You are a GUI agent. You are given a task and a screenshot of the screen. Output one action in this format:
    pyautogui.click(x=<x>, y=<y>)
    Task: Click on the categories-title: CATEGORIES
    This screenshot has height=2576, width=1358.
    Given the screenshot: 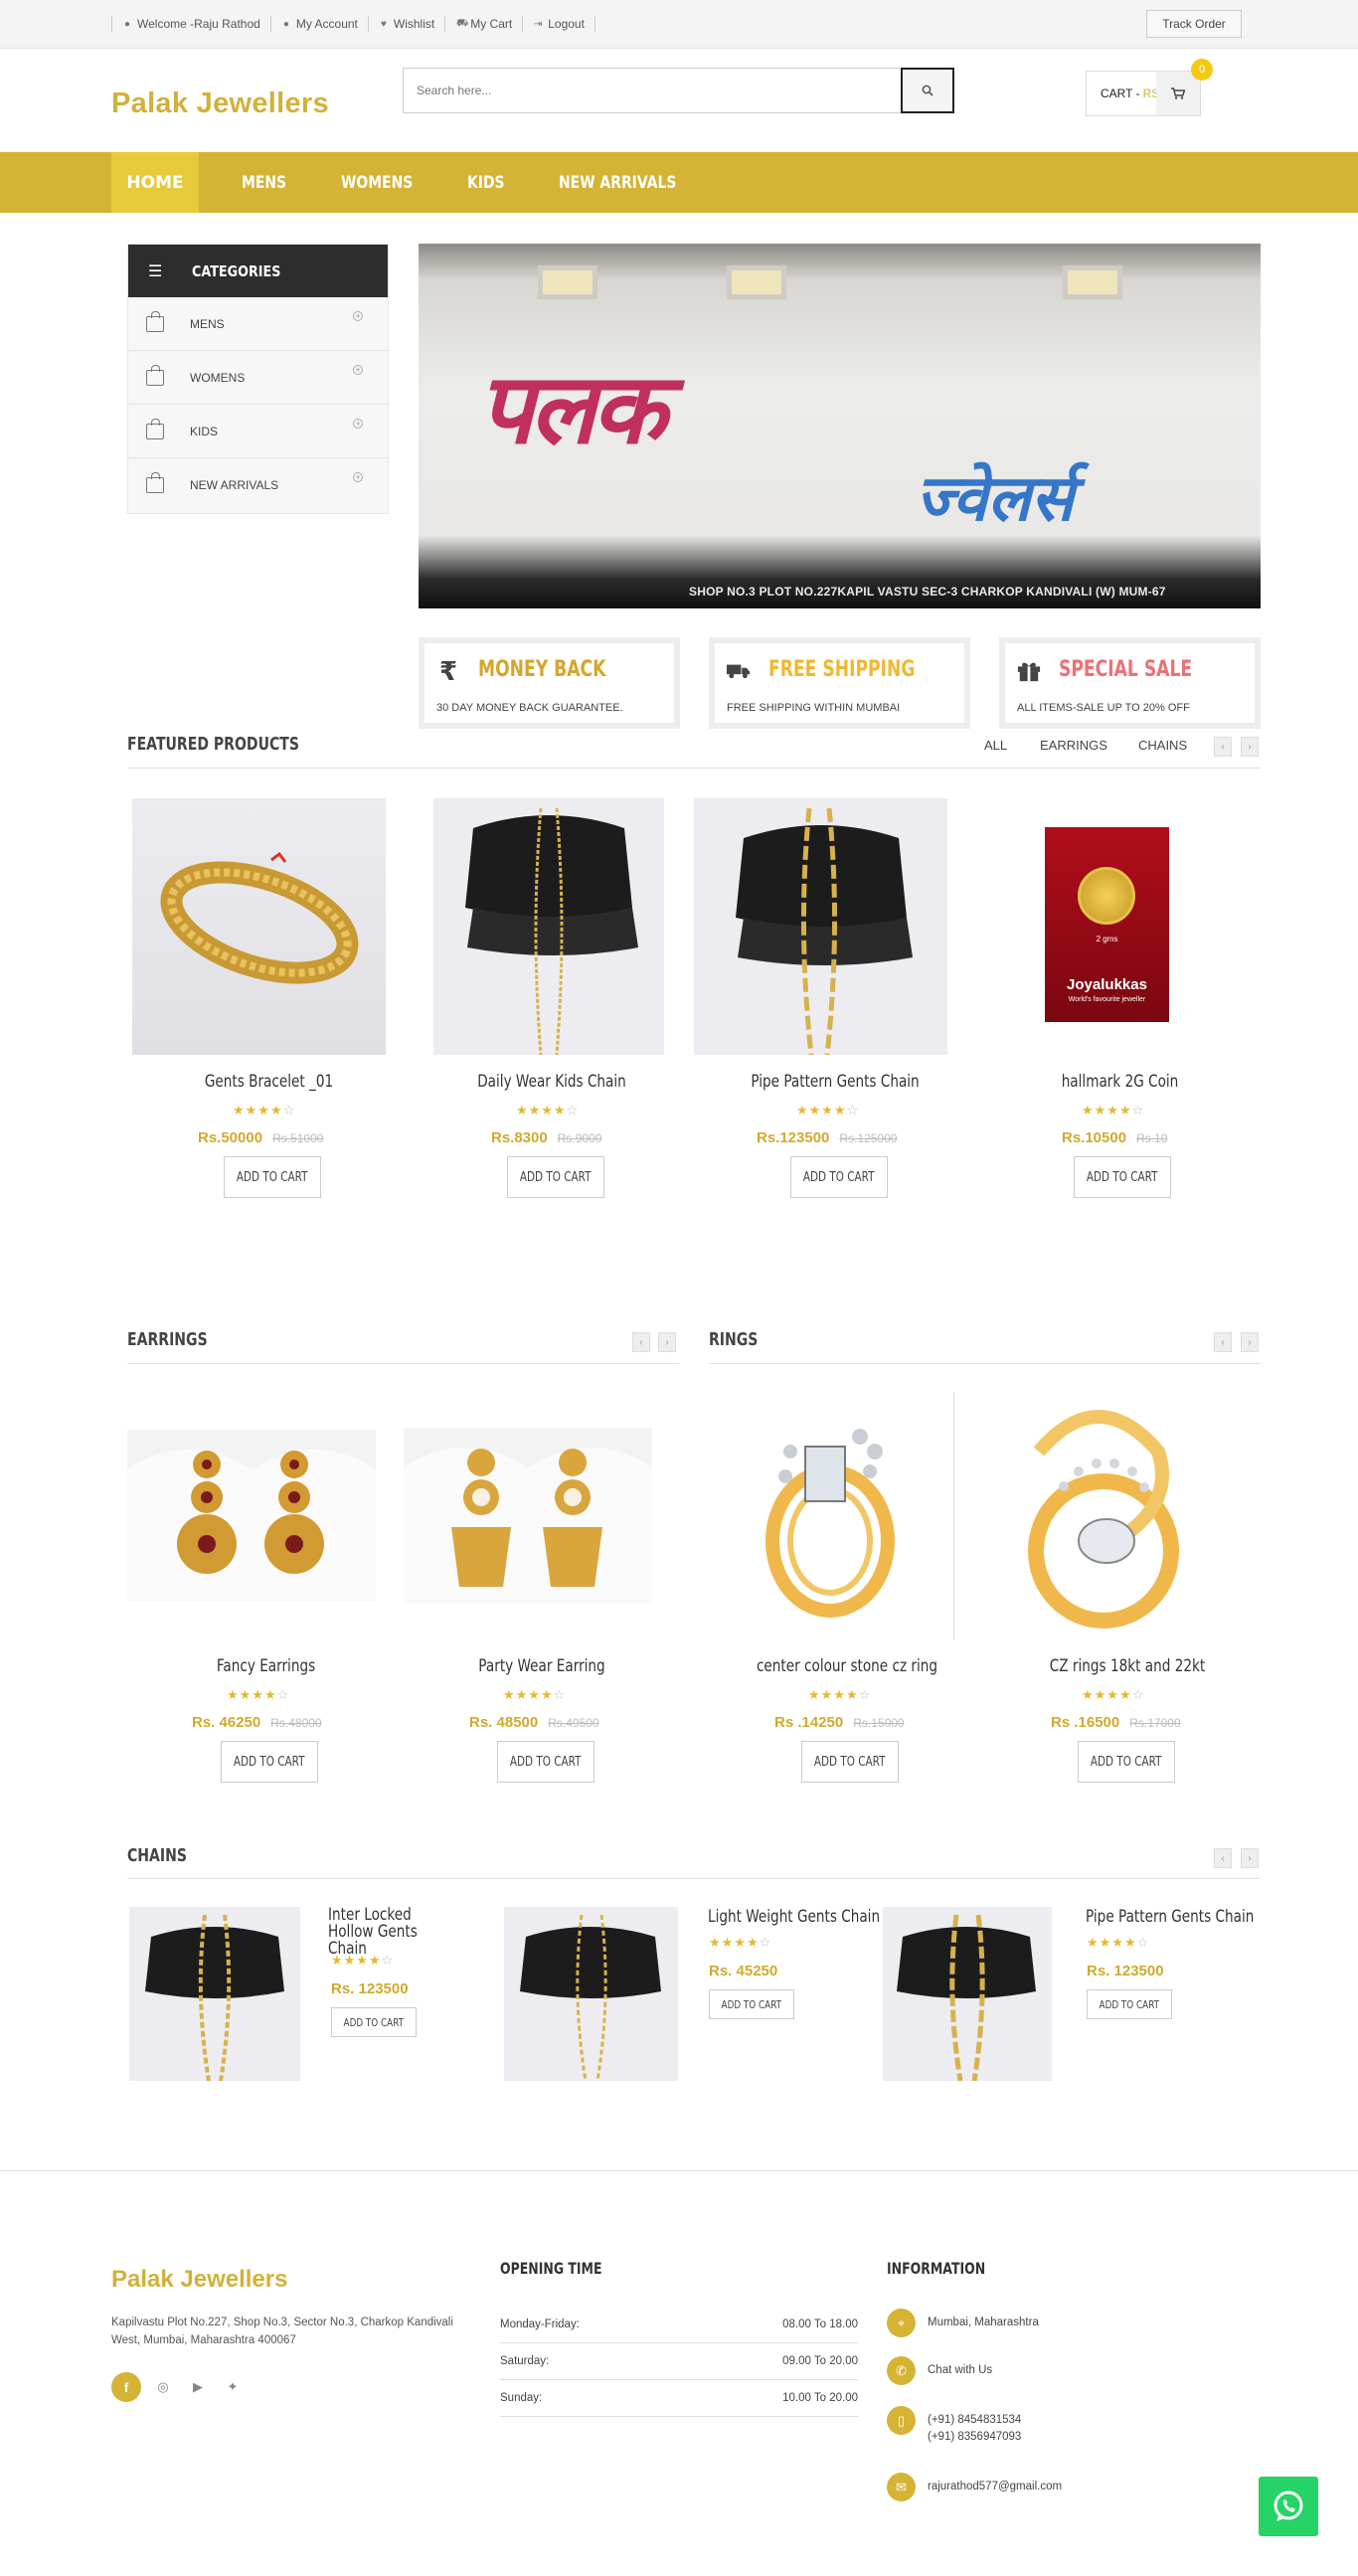 What is the action you would take?
    pyautogui.click(x=236, y=270)
    